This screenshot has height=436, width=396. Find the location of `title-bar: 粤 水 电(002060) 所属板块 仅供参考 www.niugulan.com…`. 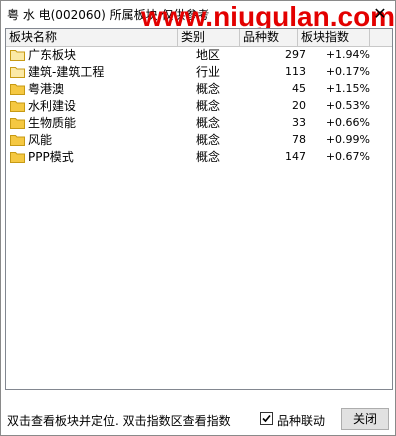

title-bar: 粤 水 电(002060) 所属板块 仅供参考 www.niugulan.com… is located at coordinates (198, 16).